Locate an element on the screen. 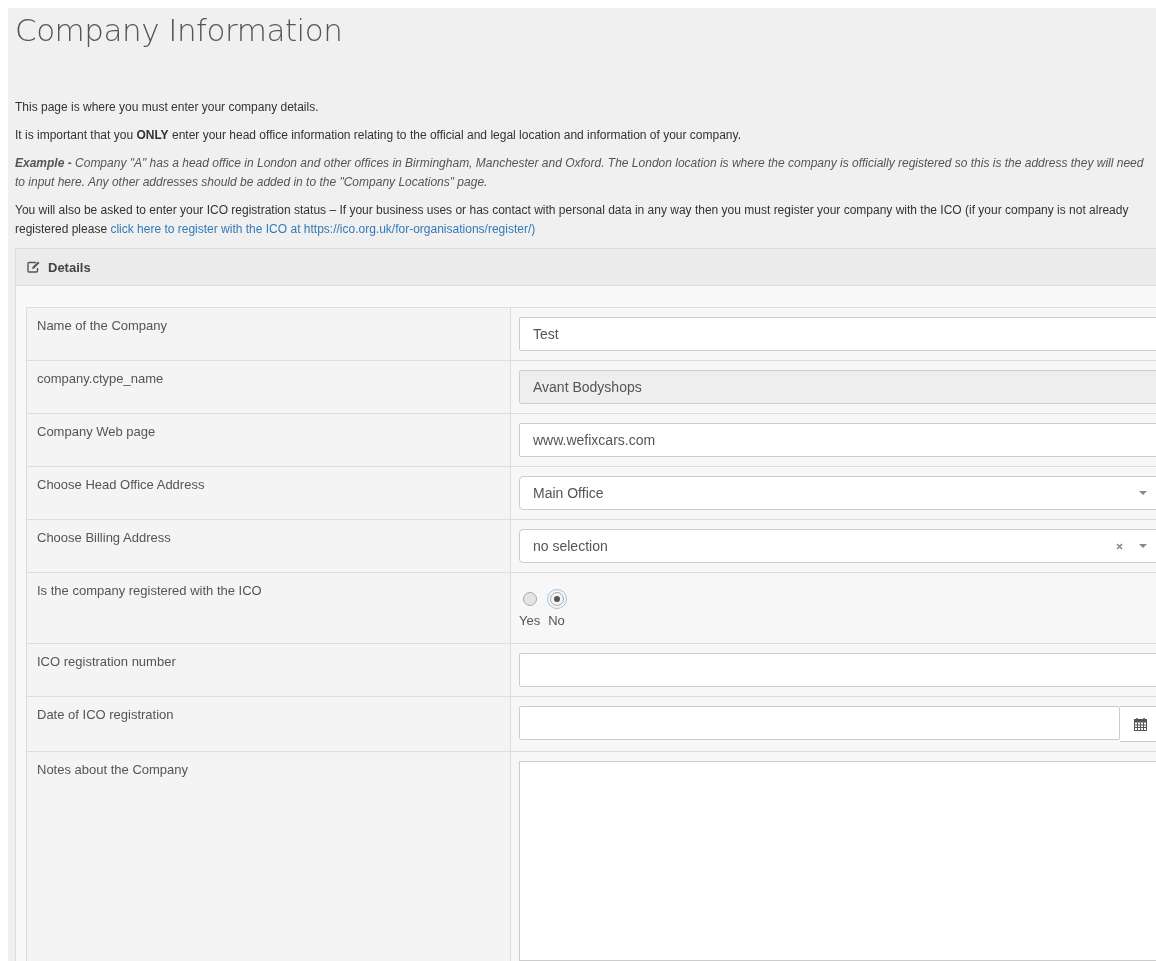  radio-label: Yes is located at coordinates (530, 620).